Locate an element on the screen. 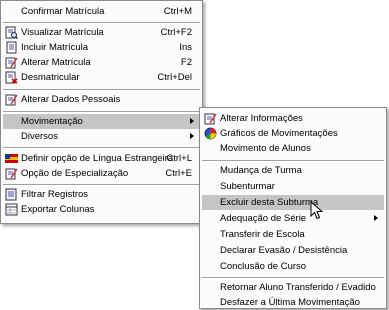  menu-item-label: Desmatricular is located at coordinates (50, 77).